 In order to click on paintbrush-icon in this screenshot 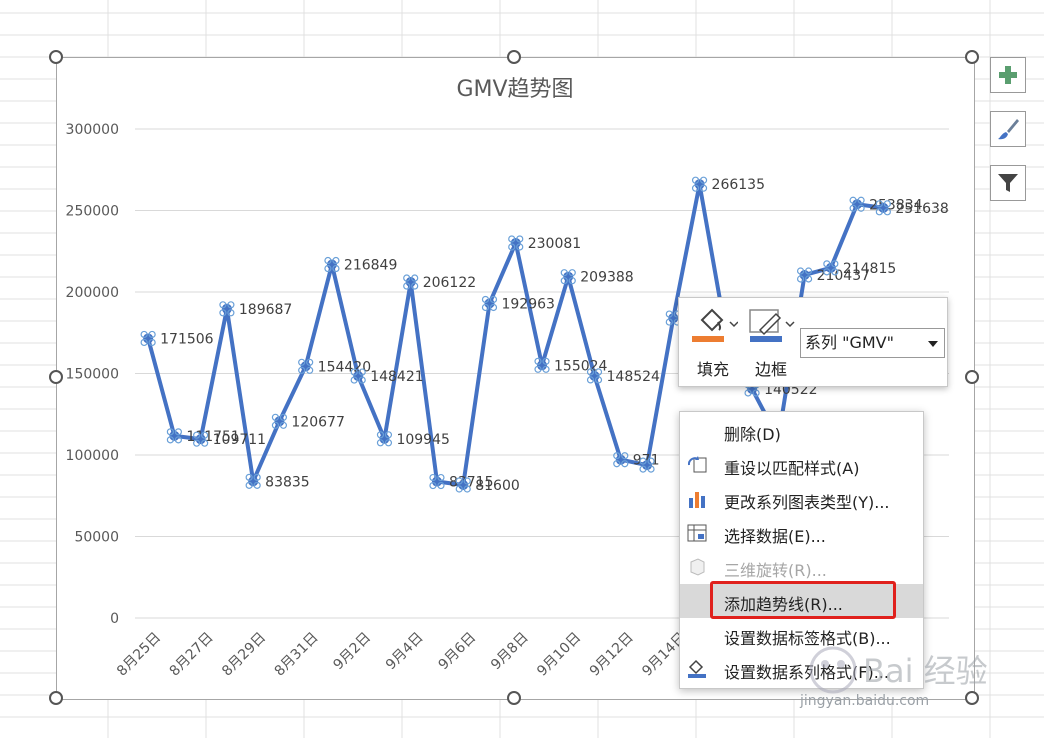, I will do `click(1008, 129)`.